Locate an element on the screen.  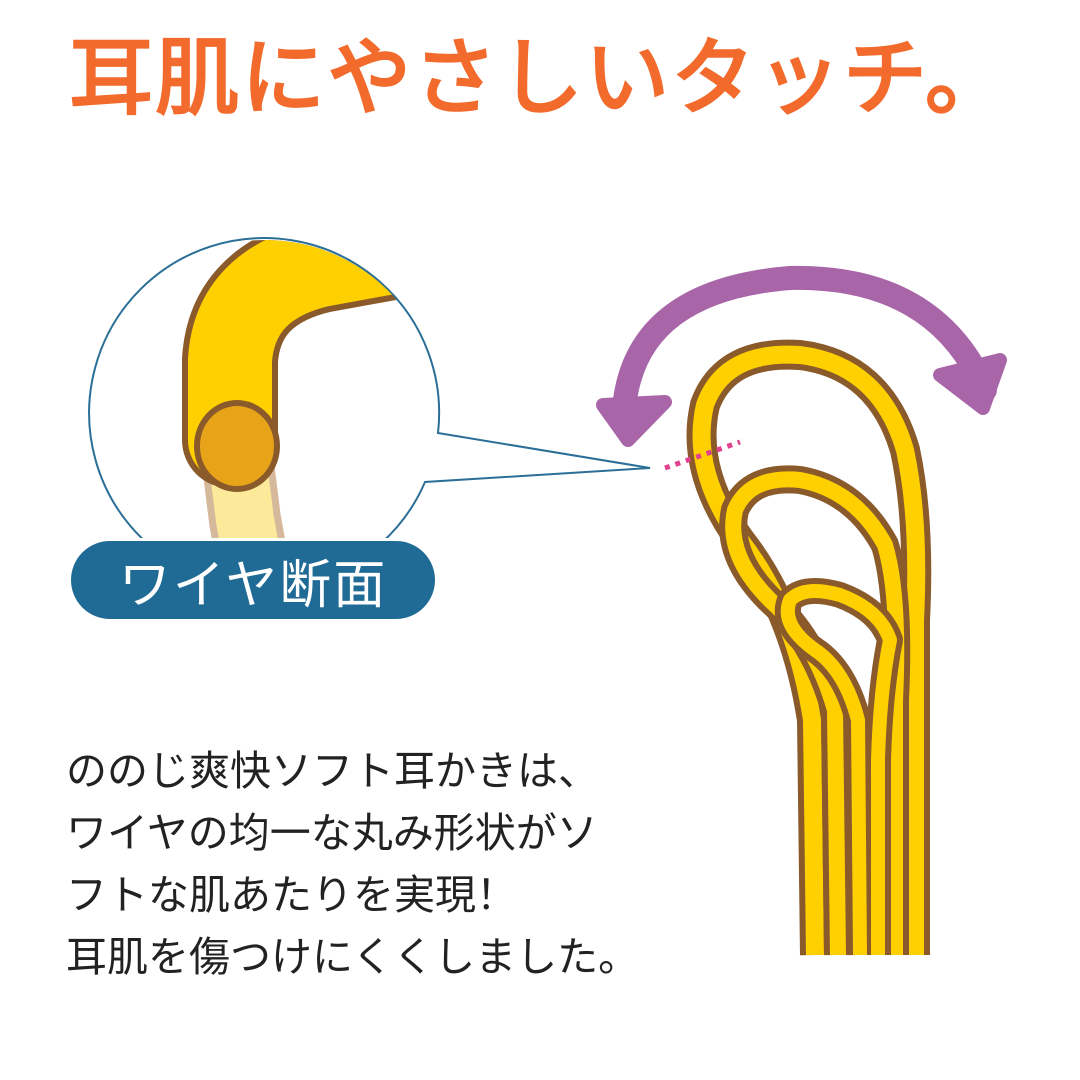
wire-core-section is located at coordinates (237, 446).